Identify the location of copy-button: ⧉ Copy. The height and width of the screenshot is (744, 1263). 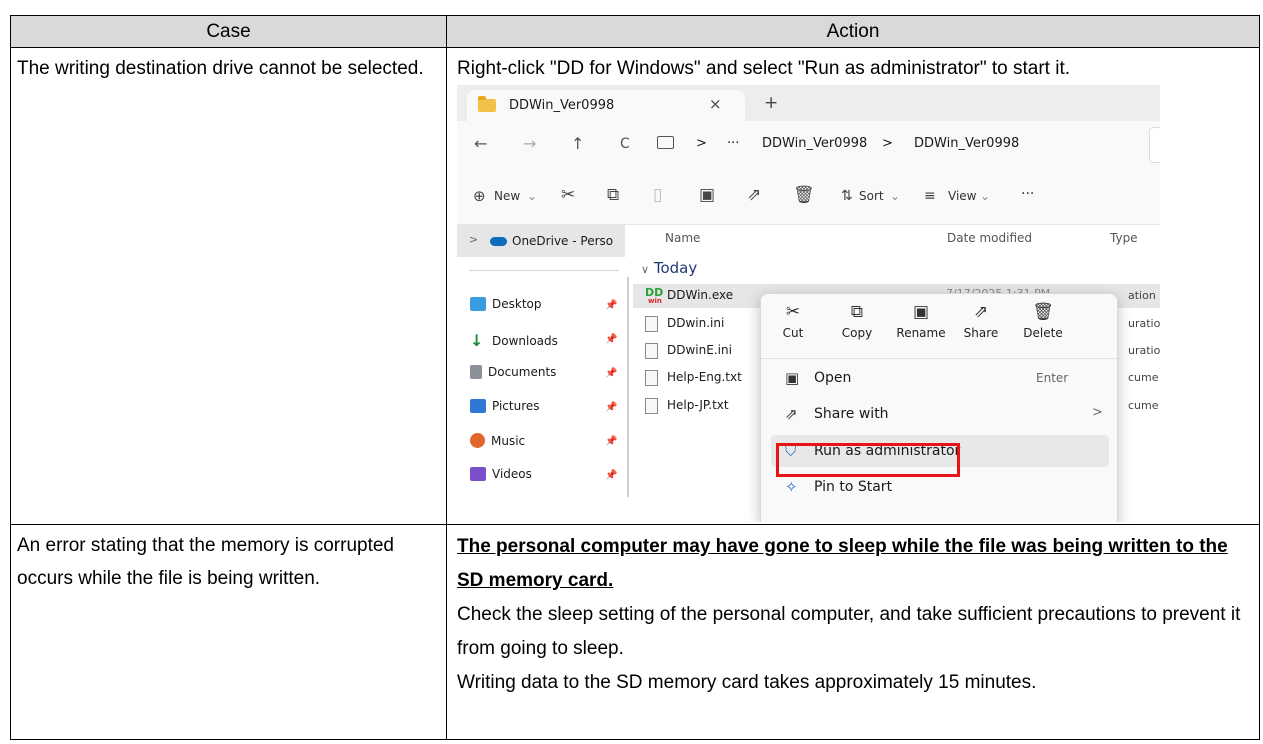
(857, 321).